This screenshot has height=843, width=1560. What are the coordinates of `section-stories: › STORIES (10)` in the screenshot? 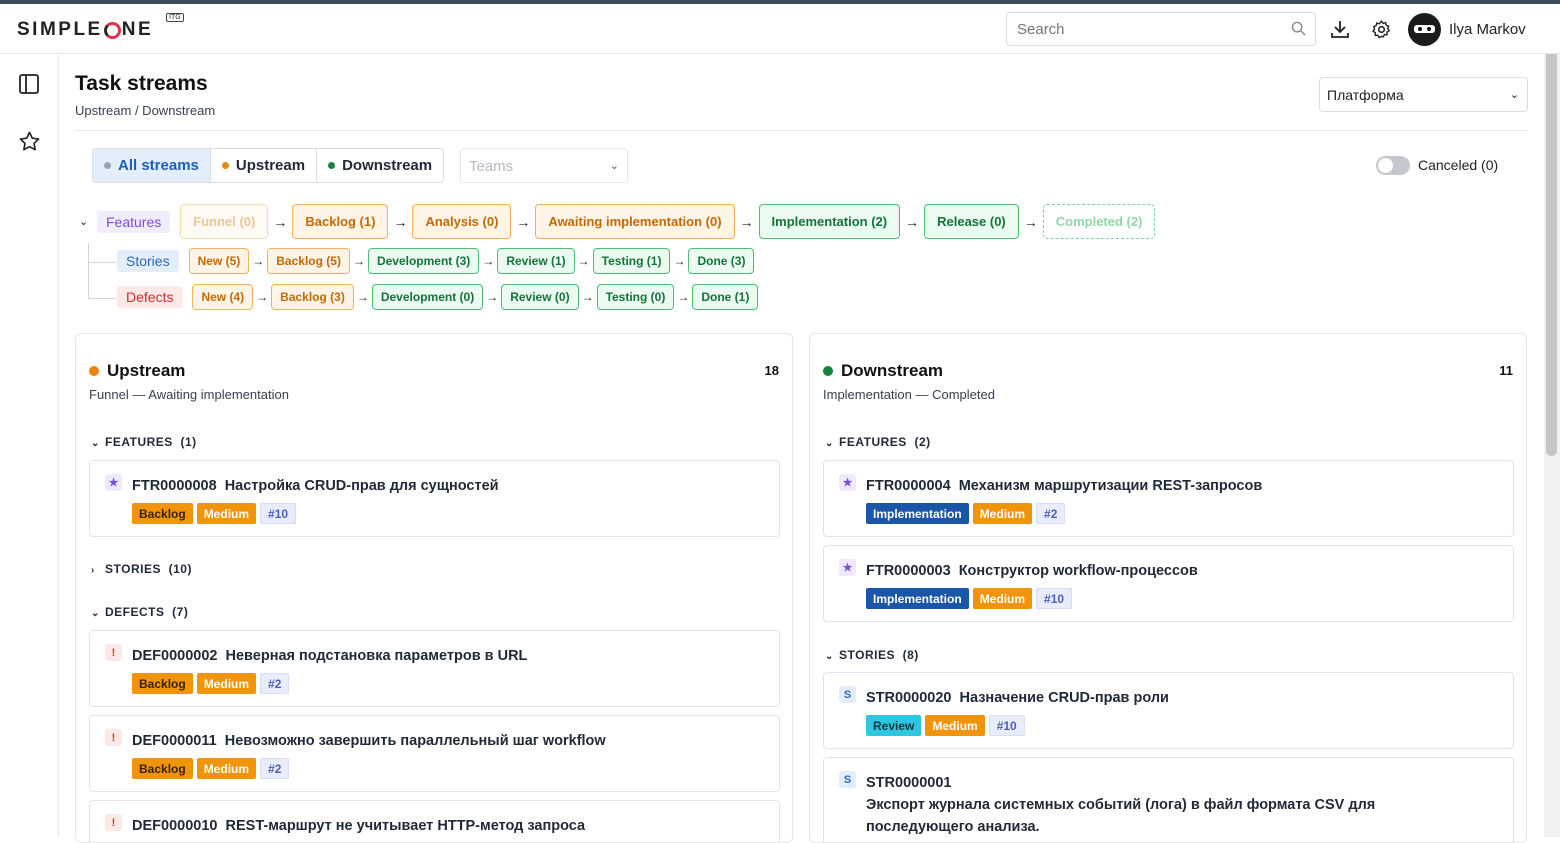 It's located at (141, 569).